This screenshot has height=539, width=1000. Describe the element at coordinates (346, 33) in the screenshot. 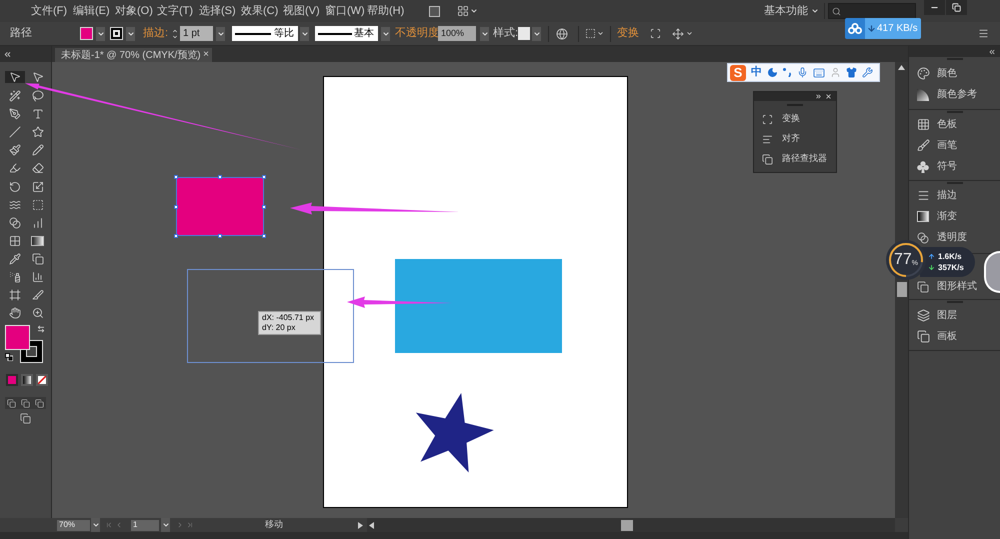

I see `brush-dropdown: 基本` at that location.